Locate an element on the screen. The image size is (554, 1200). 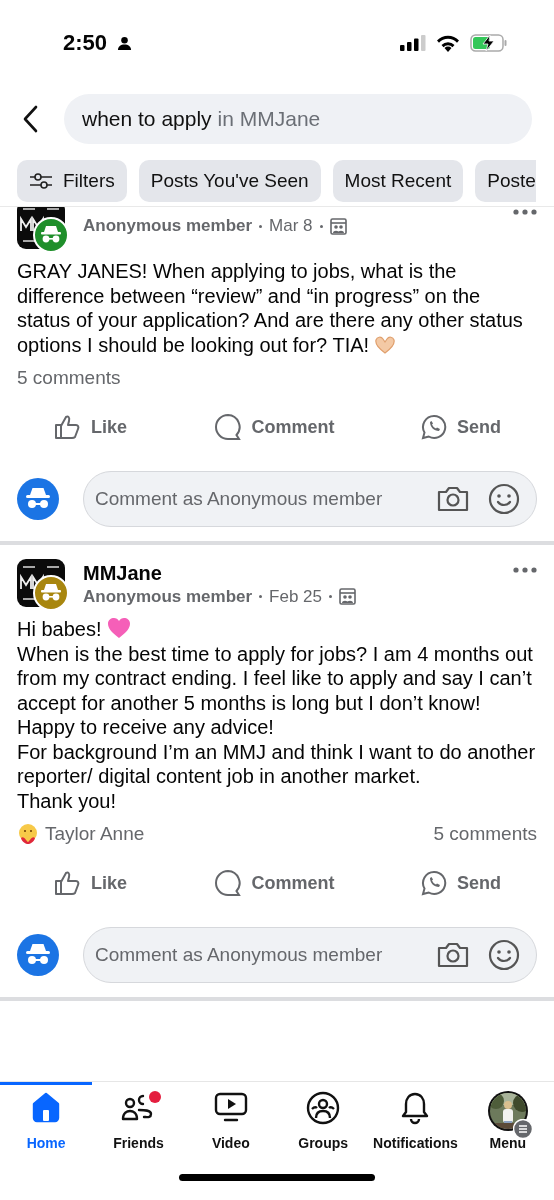
nav-tab: Menu is located at coordinates (507, 1118).